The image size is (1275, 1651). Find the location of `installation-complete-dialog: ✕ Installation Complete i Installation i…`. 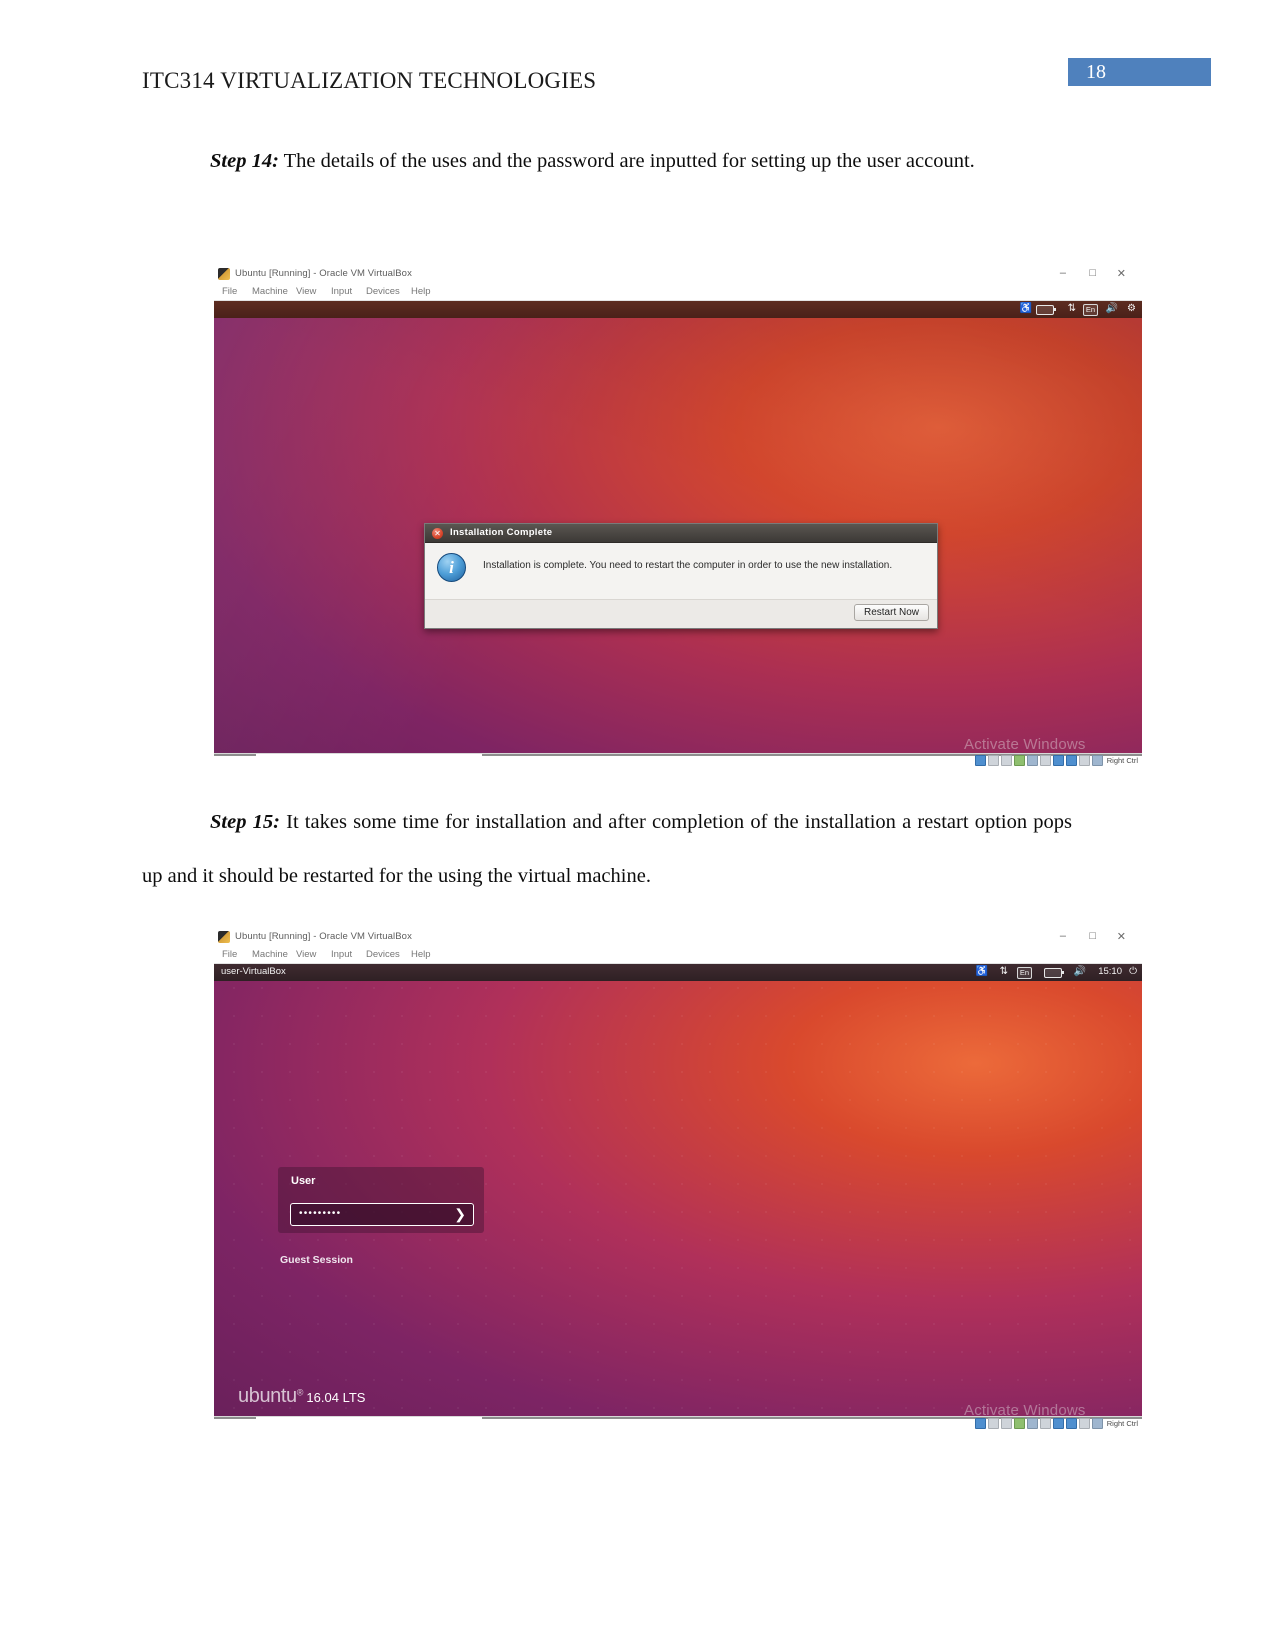

installation-complete-dialog: ✕ Installation Complete i Installation i… is located at coordinates (681, 576).